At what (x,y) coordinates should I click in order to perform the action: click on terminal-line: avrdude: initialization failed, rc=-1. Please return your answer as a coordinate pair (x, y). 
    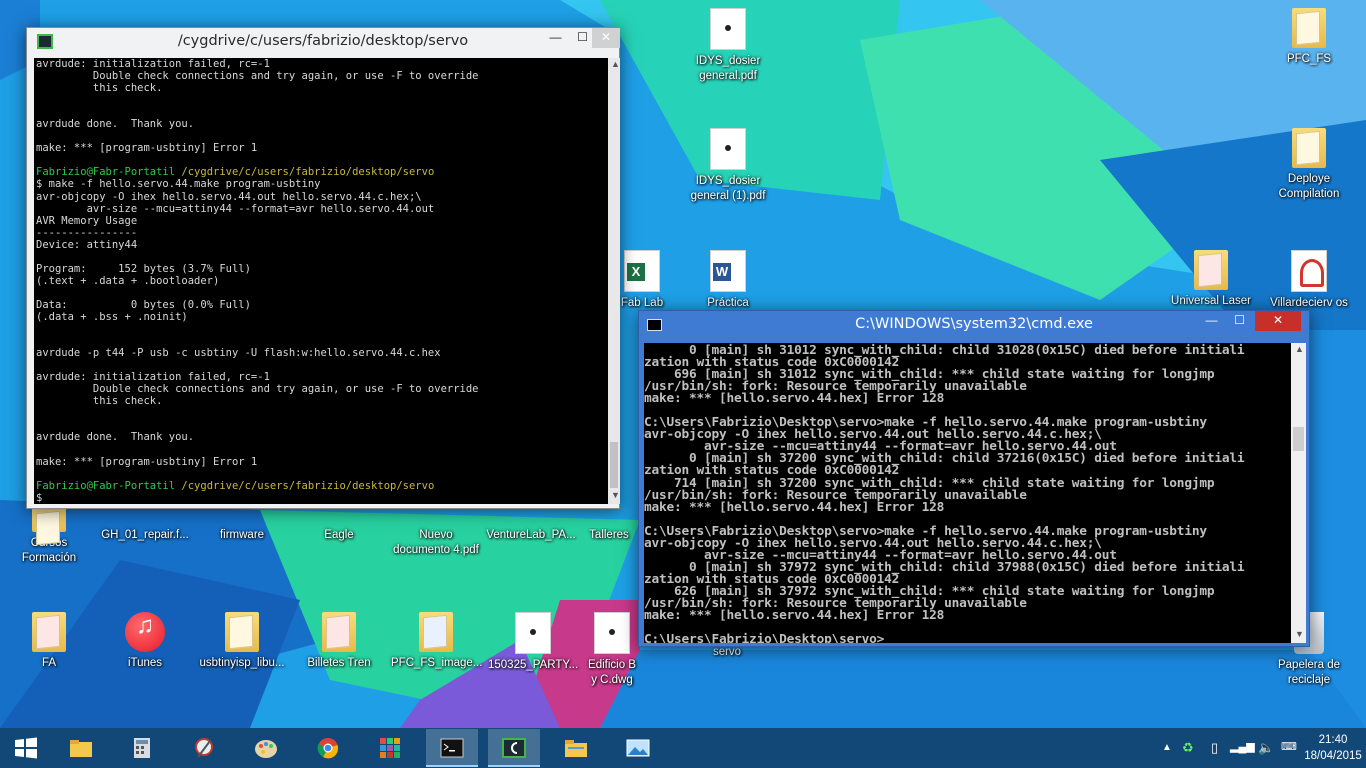
    Looking at the image, I should click on (153, 64).